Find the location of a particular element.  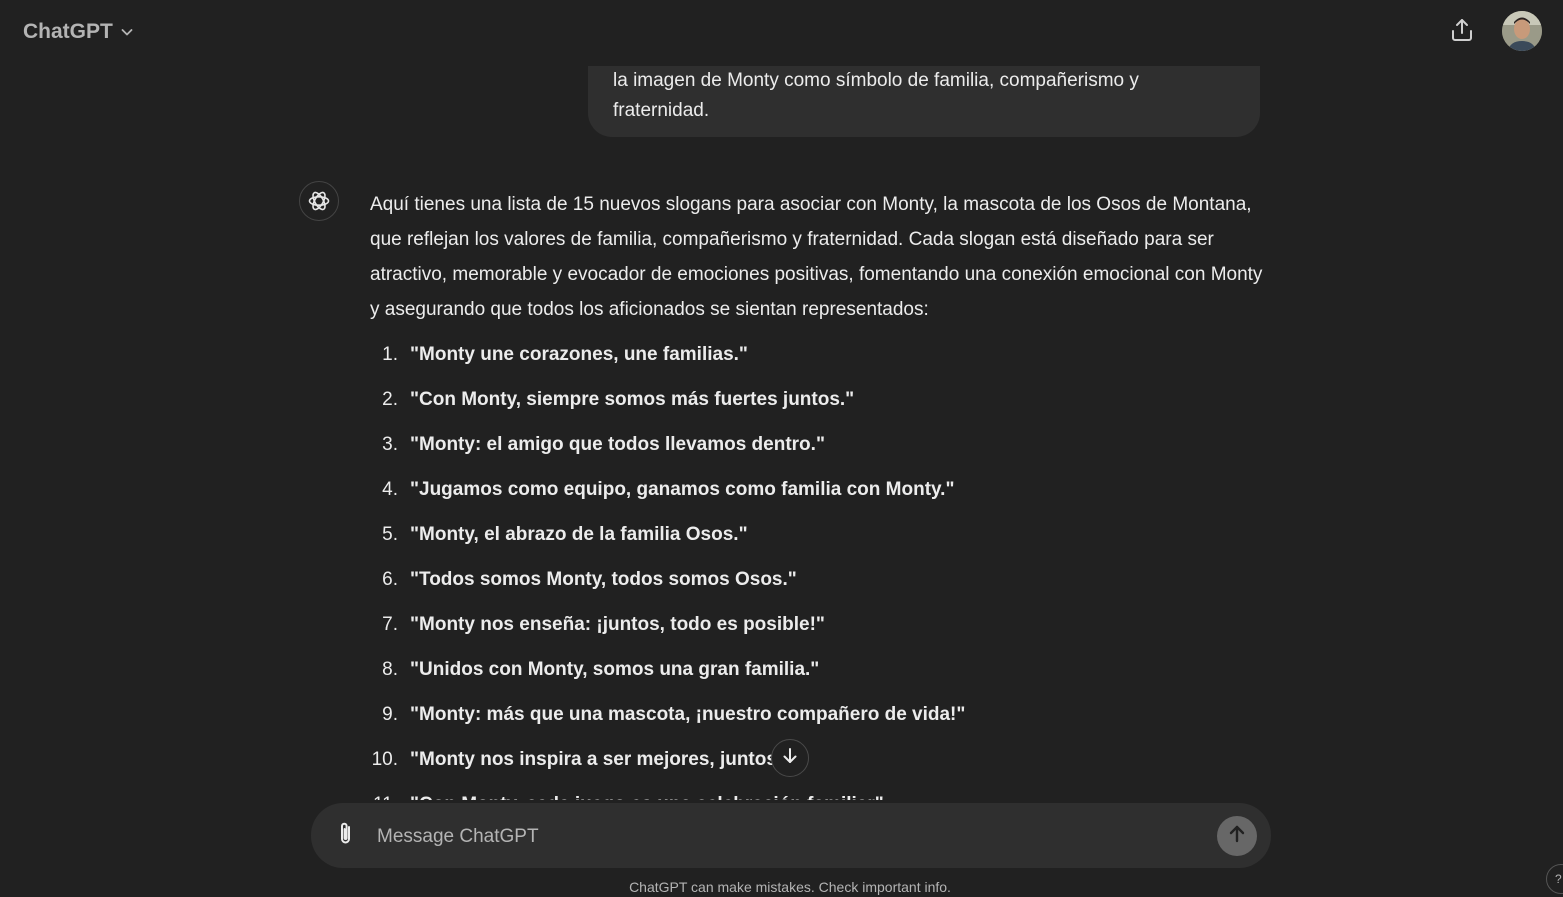

send-button is located at coordinates (1237, 836).